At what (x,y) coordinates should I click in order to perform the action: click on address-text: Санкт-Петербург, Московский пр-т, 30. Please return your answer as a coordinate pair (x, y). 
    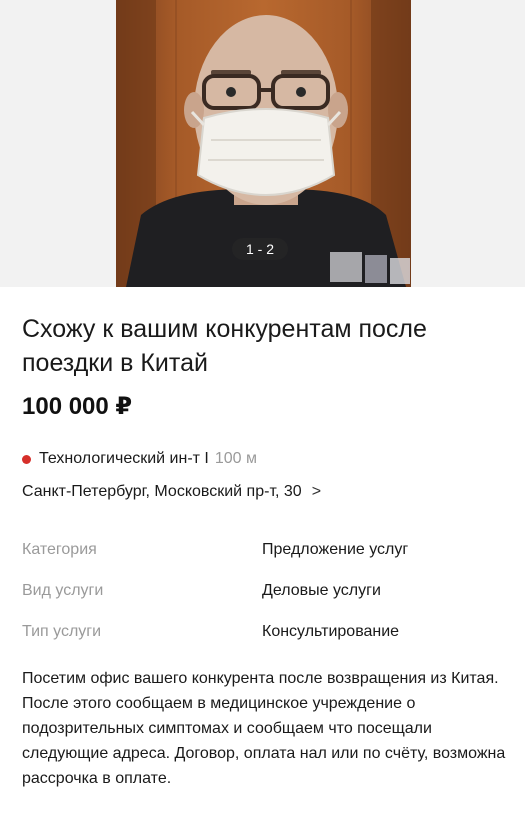
    Looking at the image, I should click on (162, 491).